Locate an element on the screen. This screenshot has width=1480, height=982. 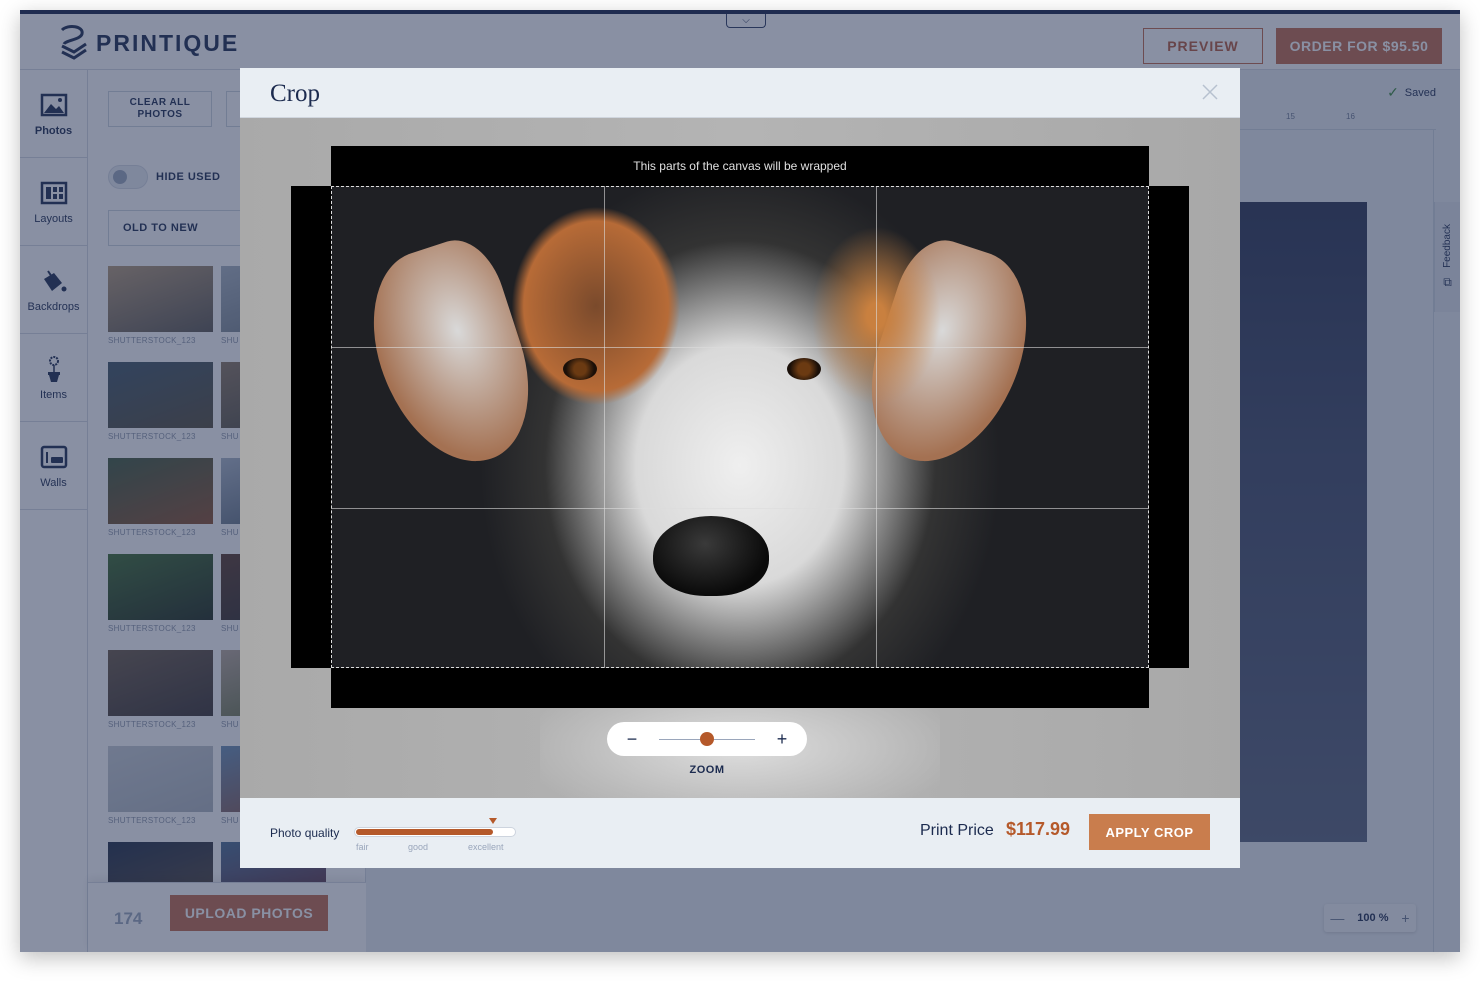
wrap-notice: This parts of the canvas will be wrapped is located at coordinates (740, 166).